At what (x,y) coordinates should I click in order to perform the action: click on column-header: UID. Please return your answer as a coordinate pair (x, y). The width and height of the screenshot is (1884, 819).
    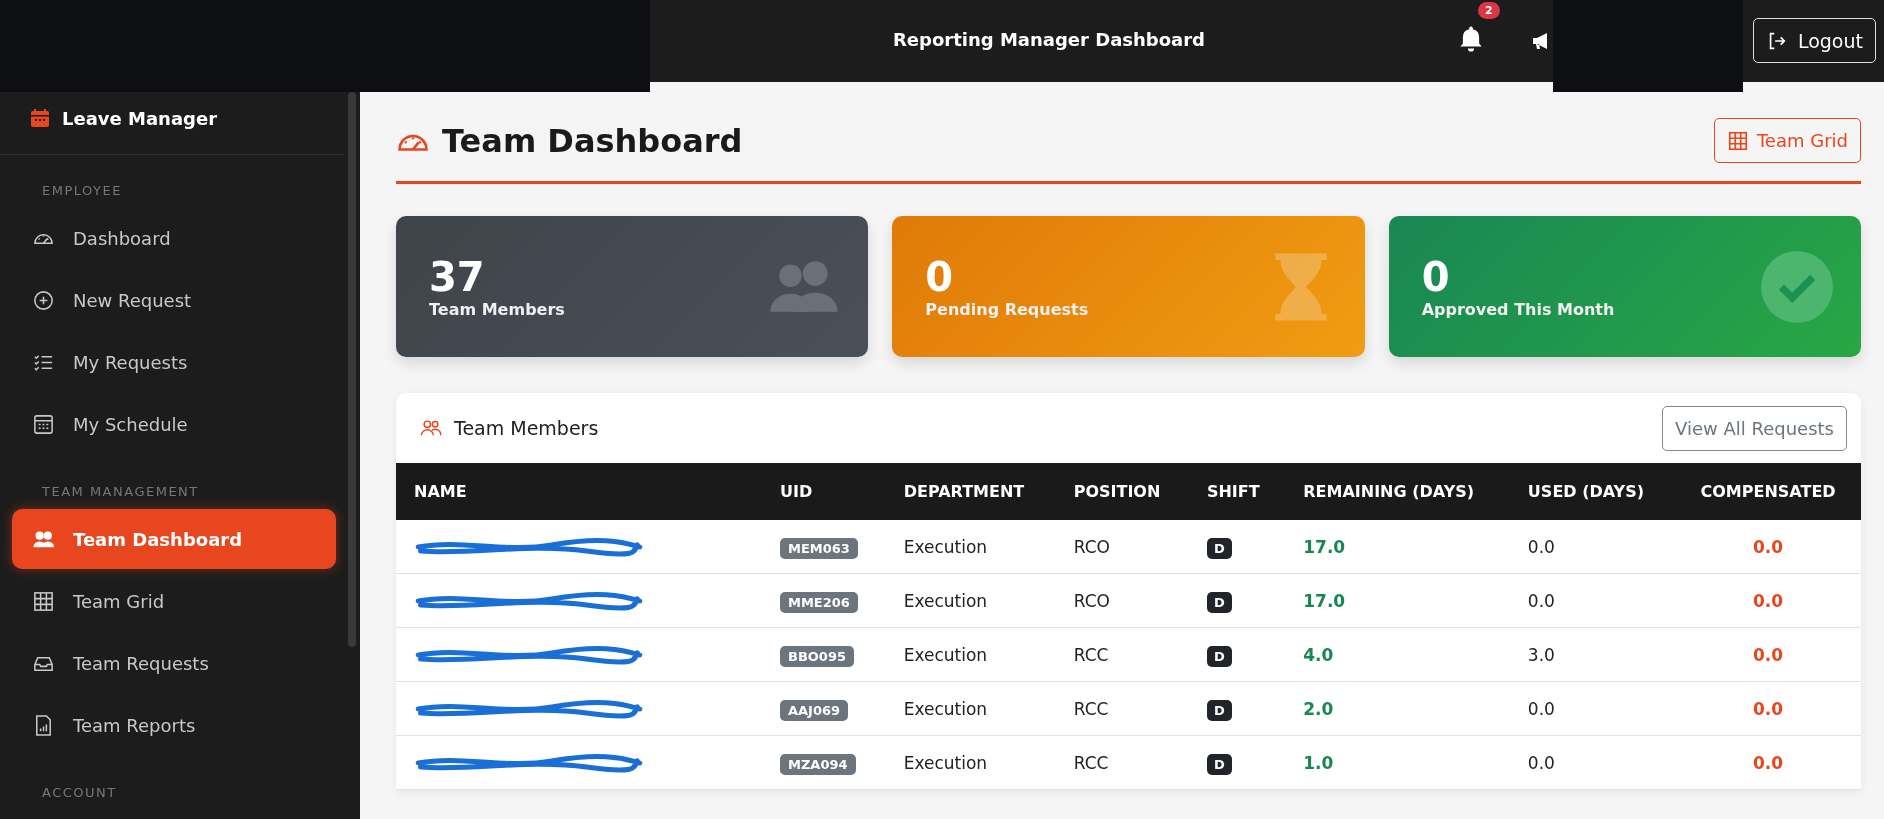
    Looking at the image, I should click on (796, 491).